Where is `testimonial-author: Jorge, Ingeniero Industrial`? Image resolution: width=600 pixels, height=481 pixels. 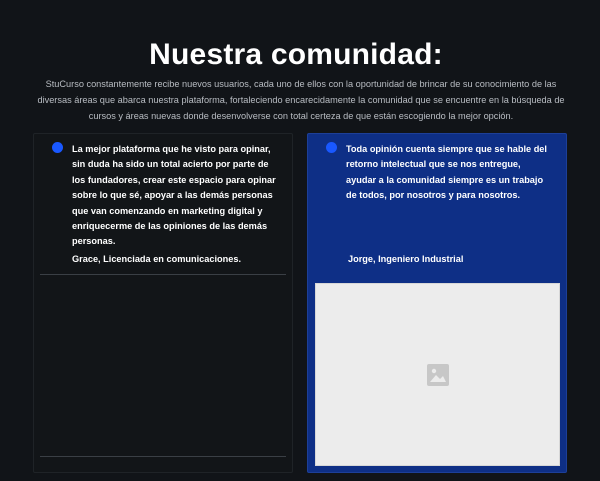
testimonial-author: Jorge, Ingeniero Industrial is located at coordinates (406, 259).